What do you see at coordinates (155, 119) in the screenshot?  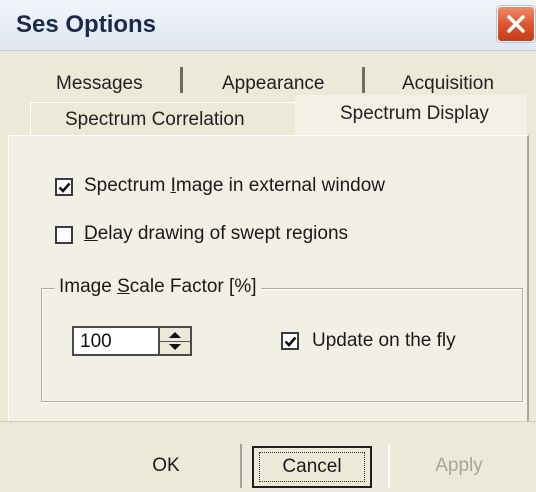 I see `tab-label: Spectrum Correlation` at bounding box center [155, 119].